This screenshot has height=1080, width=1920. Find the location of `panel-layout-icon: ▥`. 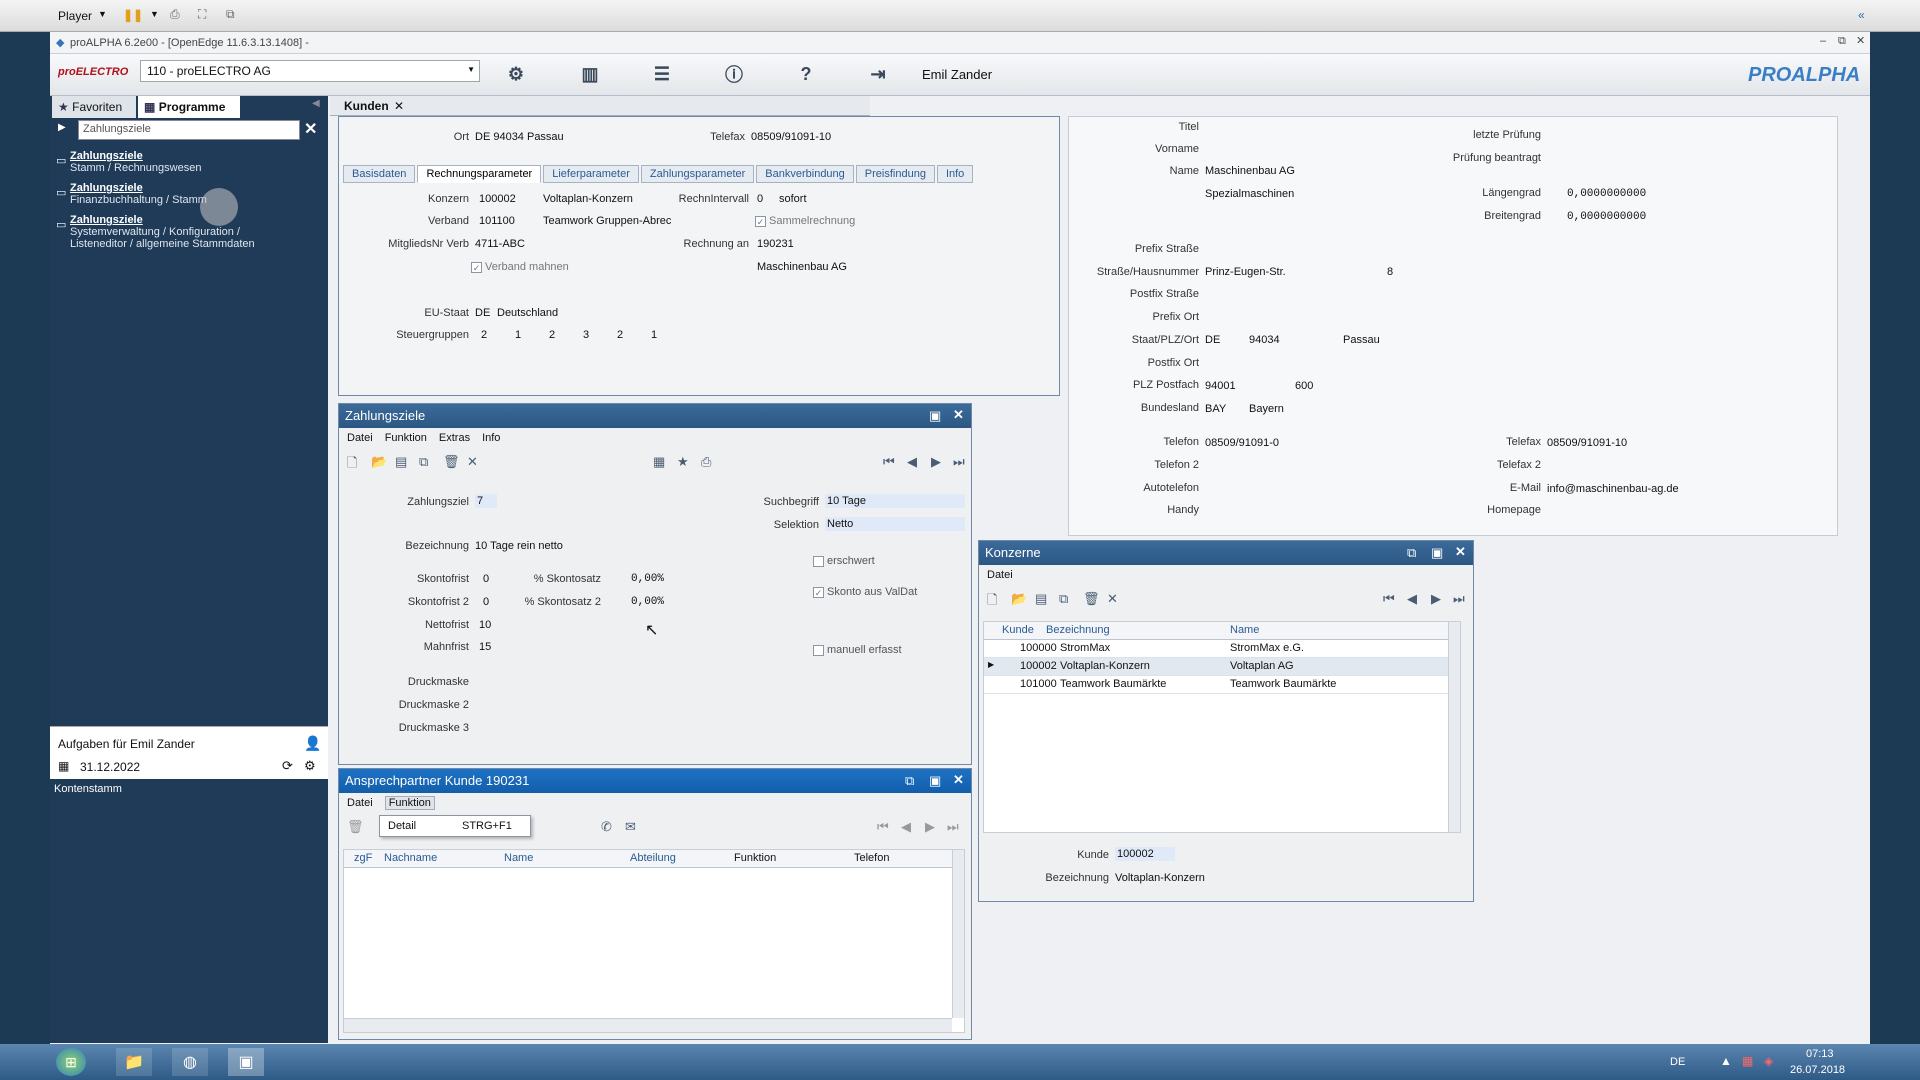

panel-layout-icon: ▥ is located at coordinates (590, 74).